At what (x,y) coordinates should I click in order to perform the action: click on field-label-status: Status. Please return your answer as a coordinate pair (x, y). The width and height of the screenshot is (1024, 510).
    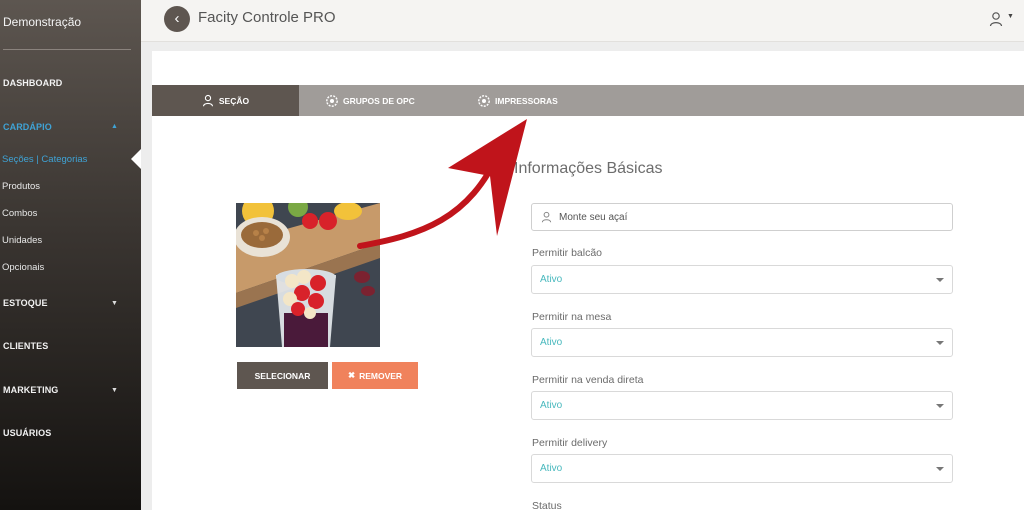
    Looking at the image, I should click on (547, 505).